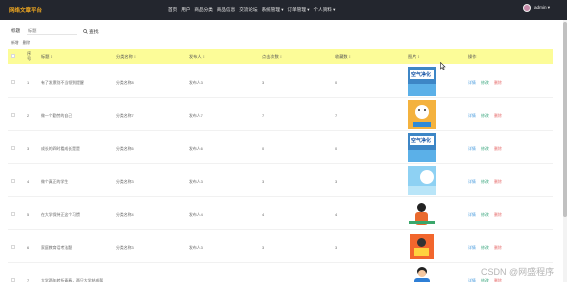 The width and height of the screenshot is (567, 282). I want to click on user-menu: admin ▾, so click(536, 8).